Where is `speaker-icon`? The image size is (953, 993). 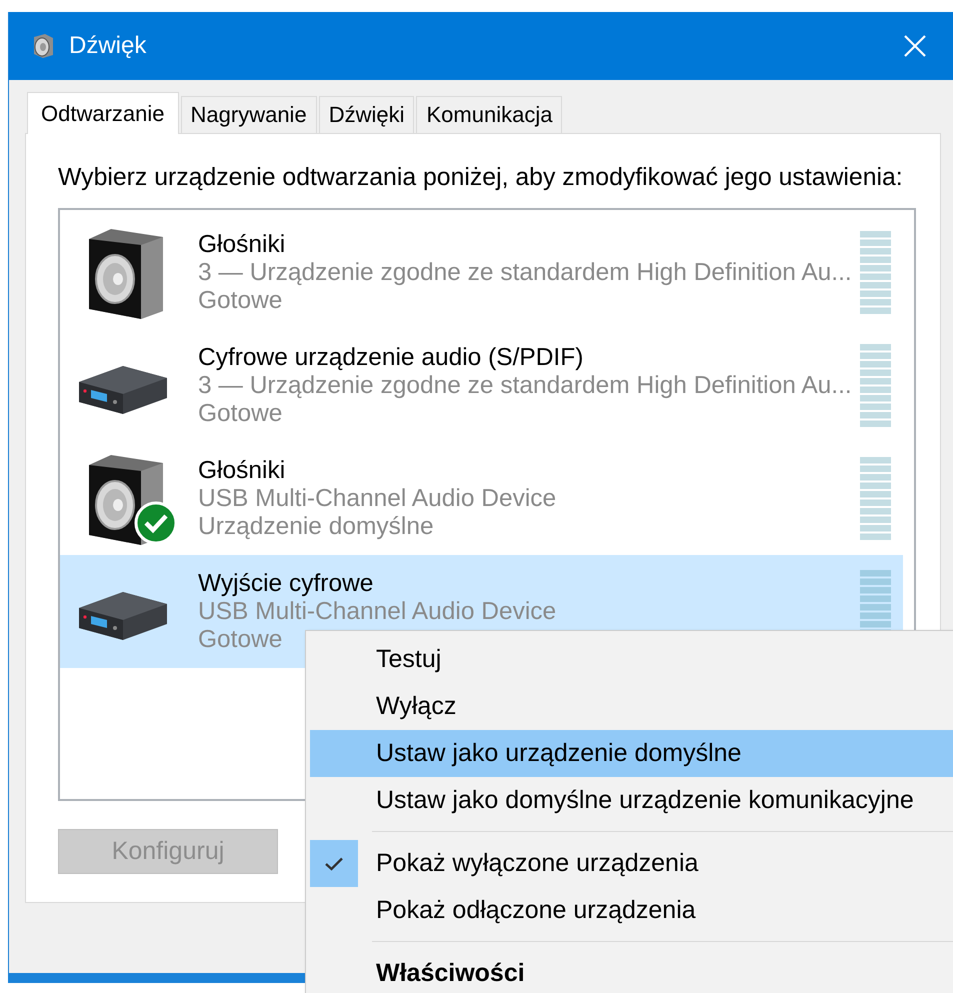 speaker-icon is located at coordinates (43, 46).